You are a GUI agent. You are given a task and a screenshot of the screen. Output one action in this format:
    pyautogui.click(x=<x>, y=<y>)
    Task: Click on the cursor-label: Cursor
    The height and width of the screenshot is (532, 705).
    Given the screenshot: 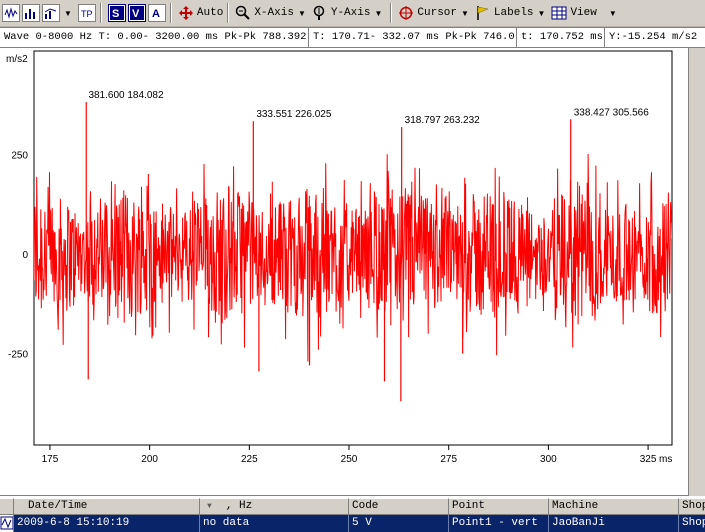 What is the action you would take?
    pyautogui.click(x=437, y=13)
    